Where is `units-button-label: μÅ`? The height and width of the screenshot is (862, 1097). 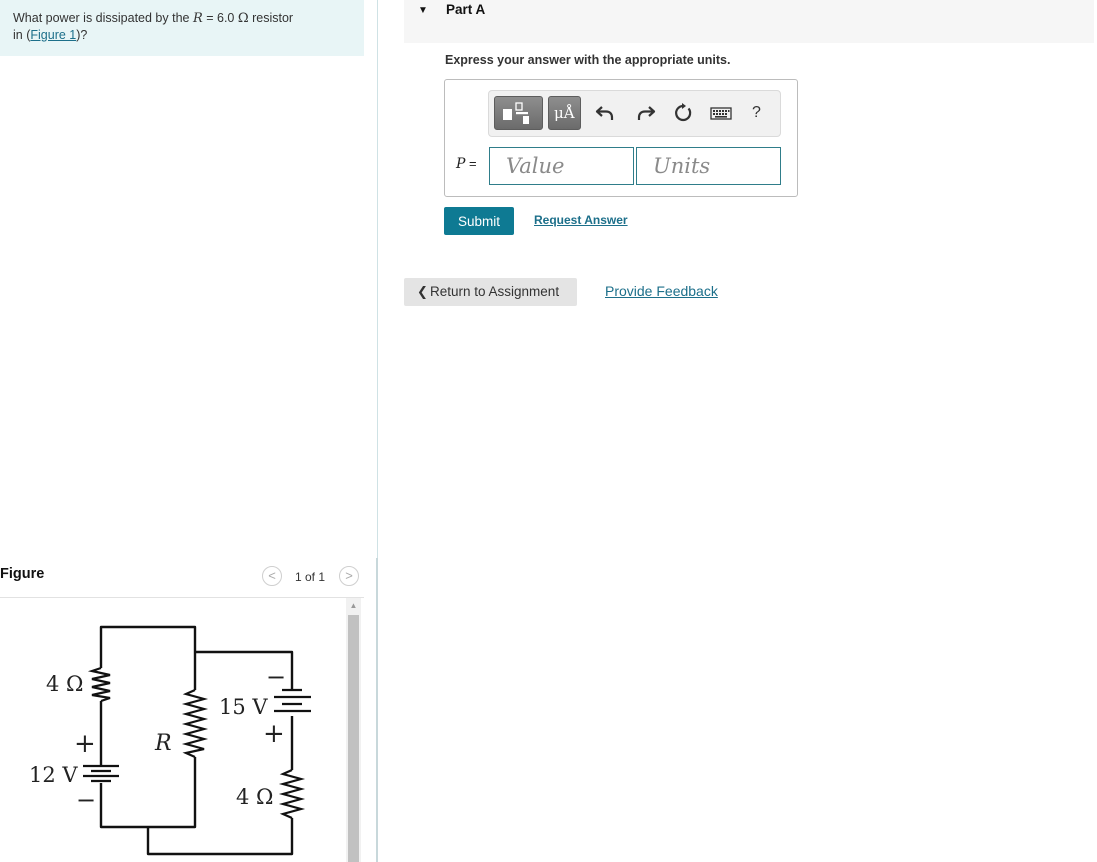
units-button-label: μÅ is located at coordinates (564, 113).